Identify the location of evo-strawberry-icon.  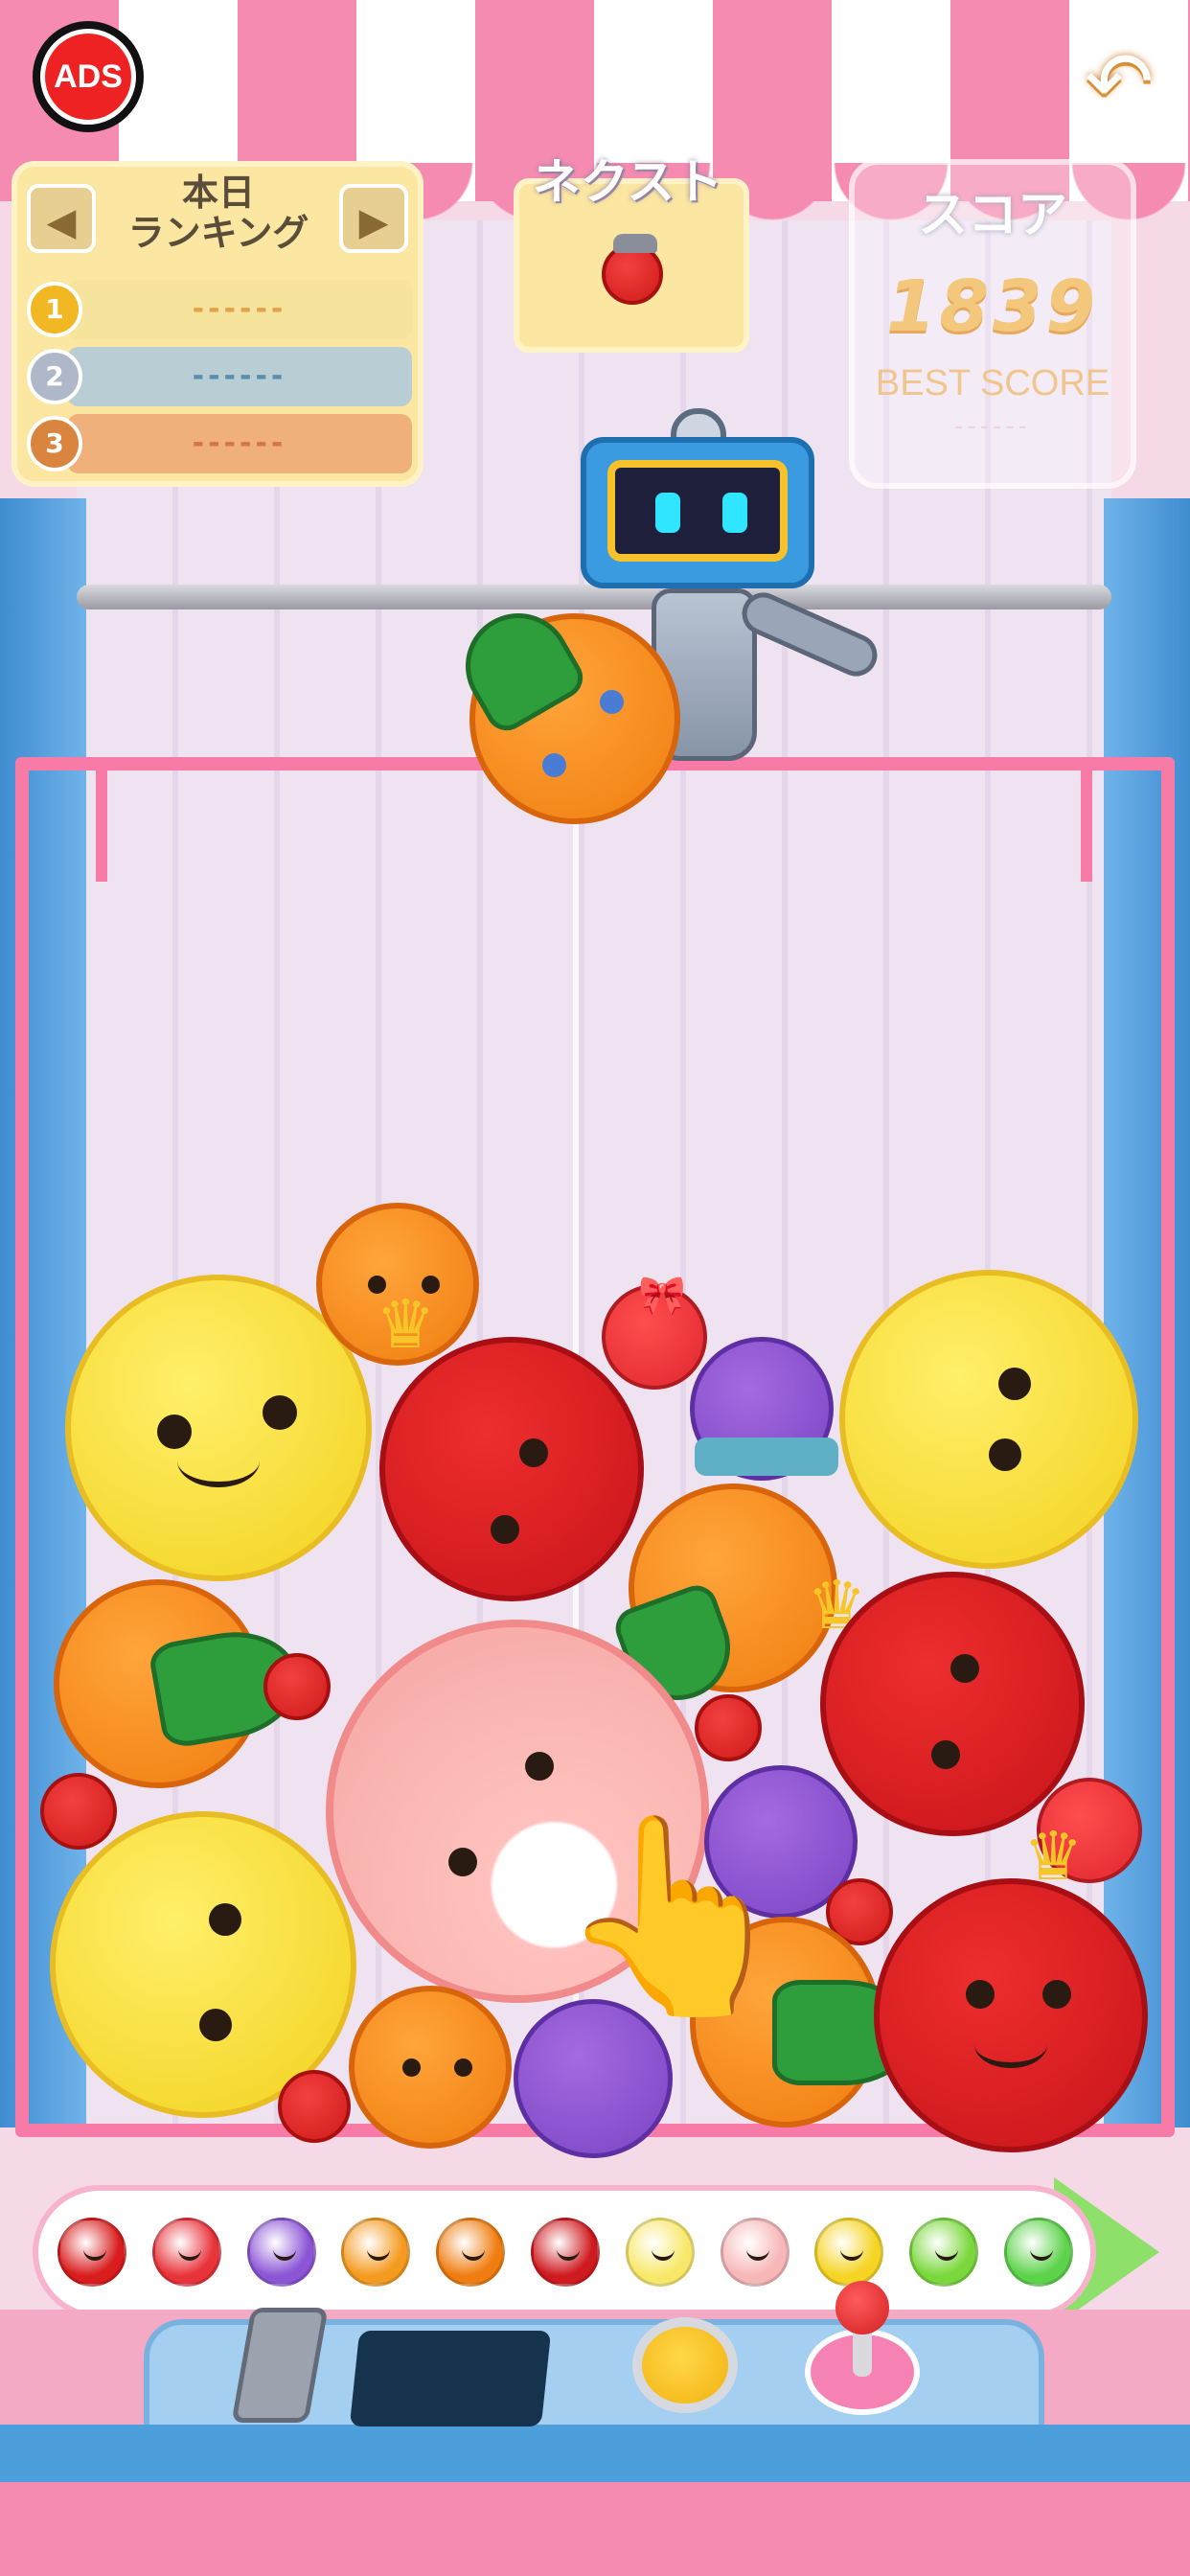
(186, 2252).